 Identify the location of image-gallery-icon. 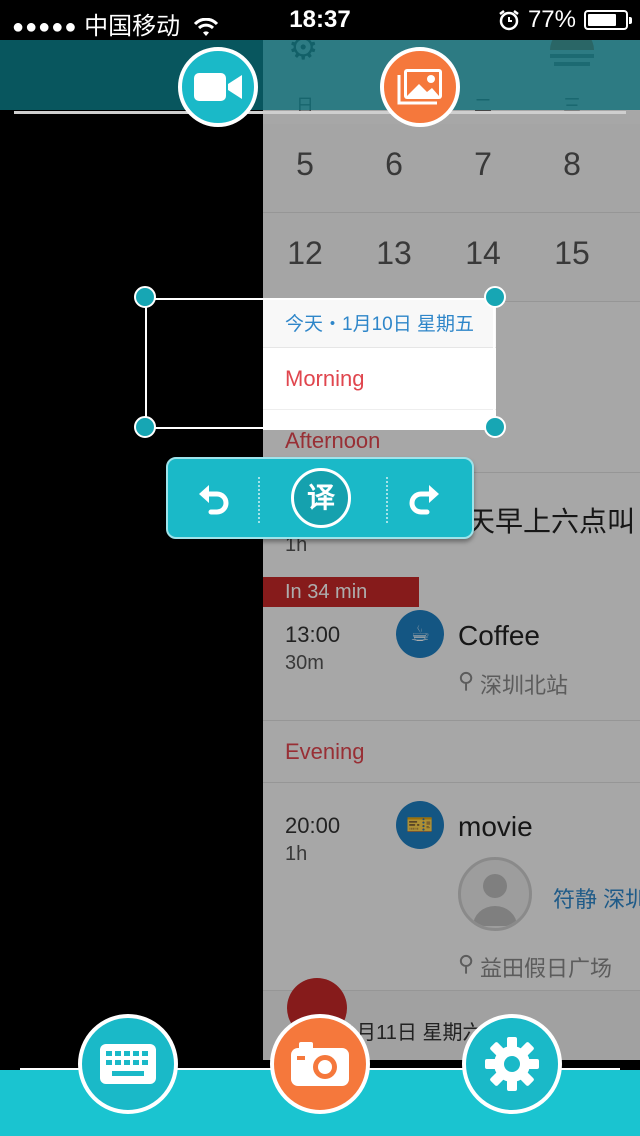
(419, 87).